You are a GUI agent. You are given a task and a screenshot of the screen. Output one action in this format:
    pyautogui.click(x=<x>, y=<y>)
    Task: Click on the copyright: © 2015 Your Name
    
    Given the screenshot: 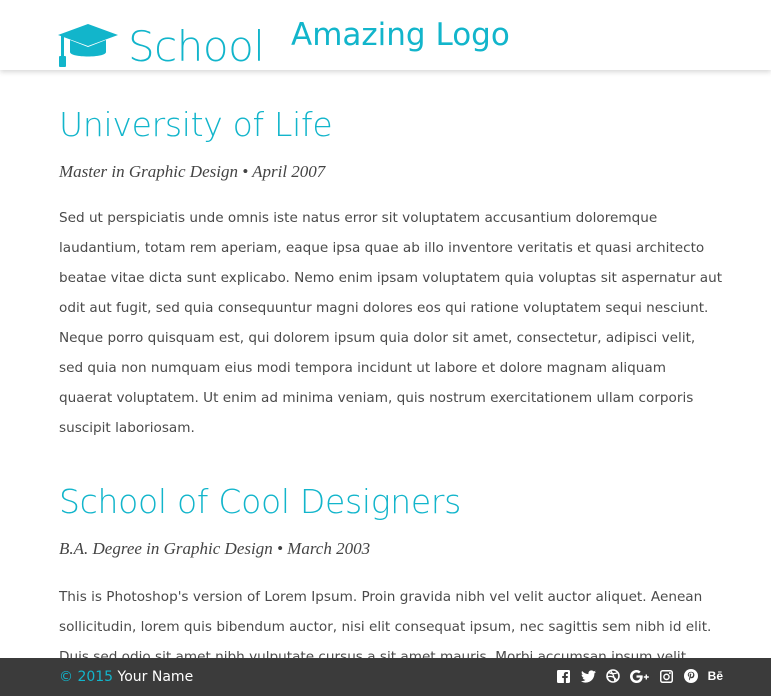 What is the action you would take?
    pyautogui.click(x=126, y=677)
    